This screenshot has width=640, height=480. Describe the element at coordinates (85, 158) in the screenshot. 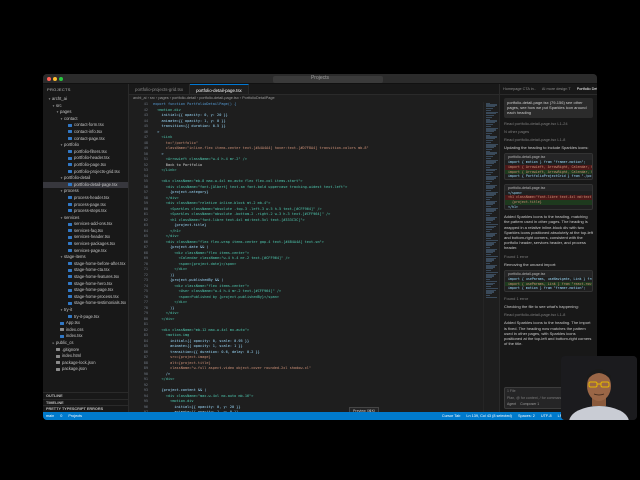

I see `file-item: portfolio-header.tsx` at that location.